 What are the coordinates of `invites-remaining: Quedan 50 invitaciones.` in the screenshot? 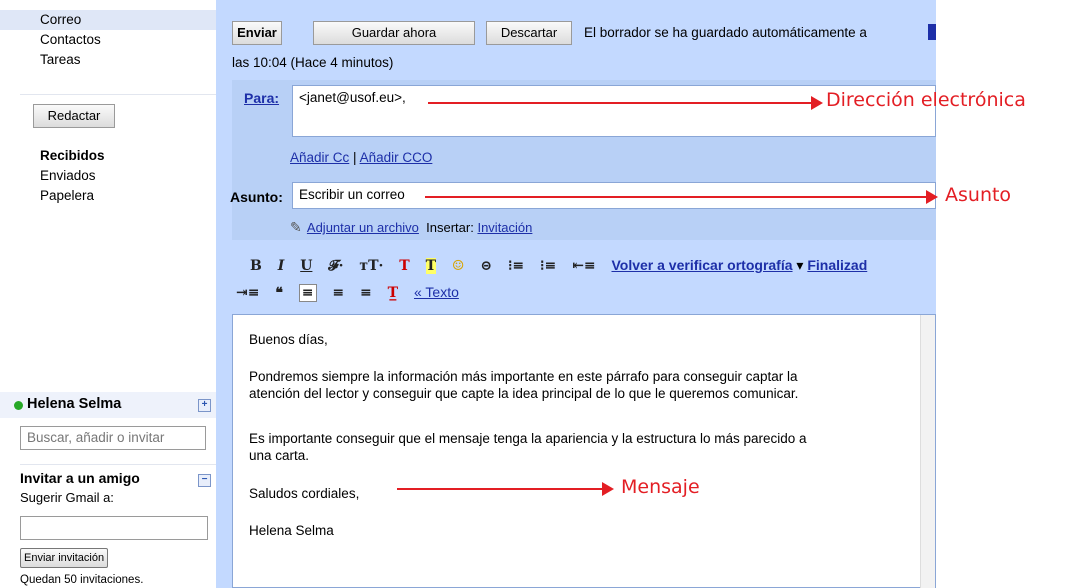 It's located at (82, 580).